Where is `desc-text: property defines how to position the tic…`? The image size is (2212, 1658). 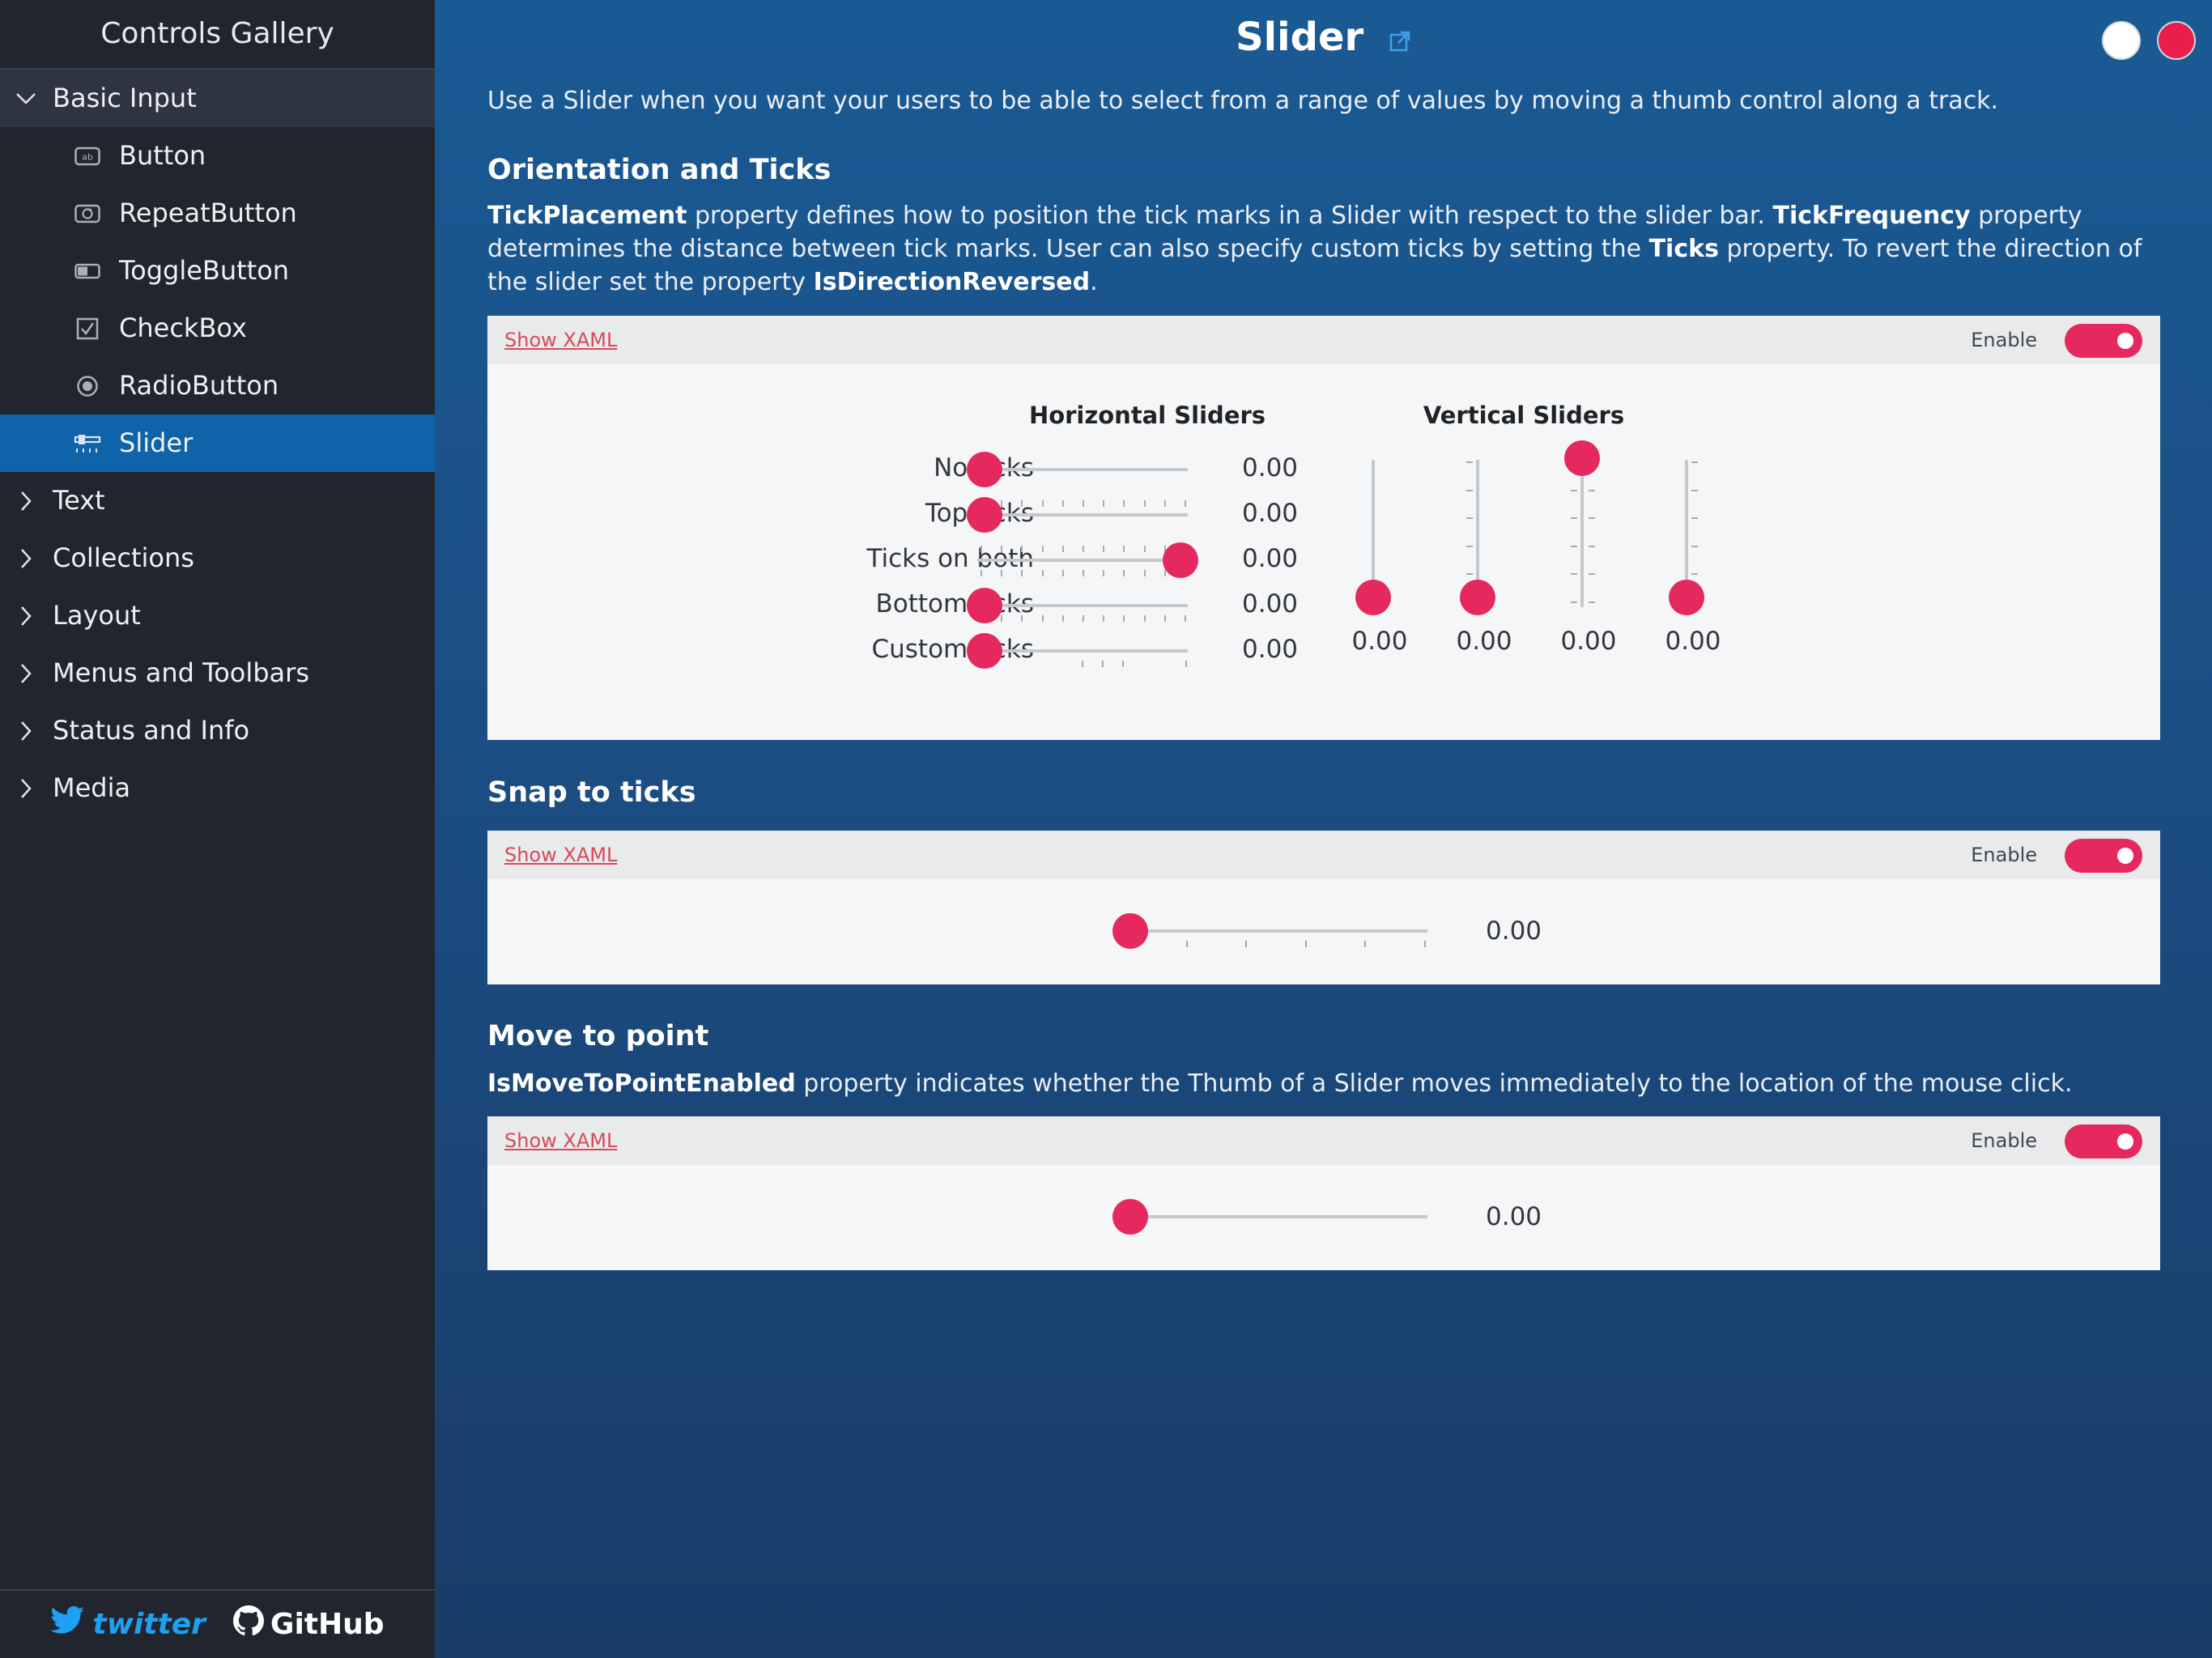
desc-text: property defines how to position the tic… is located at coordinates (1230, 216).